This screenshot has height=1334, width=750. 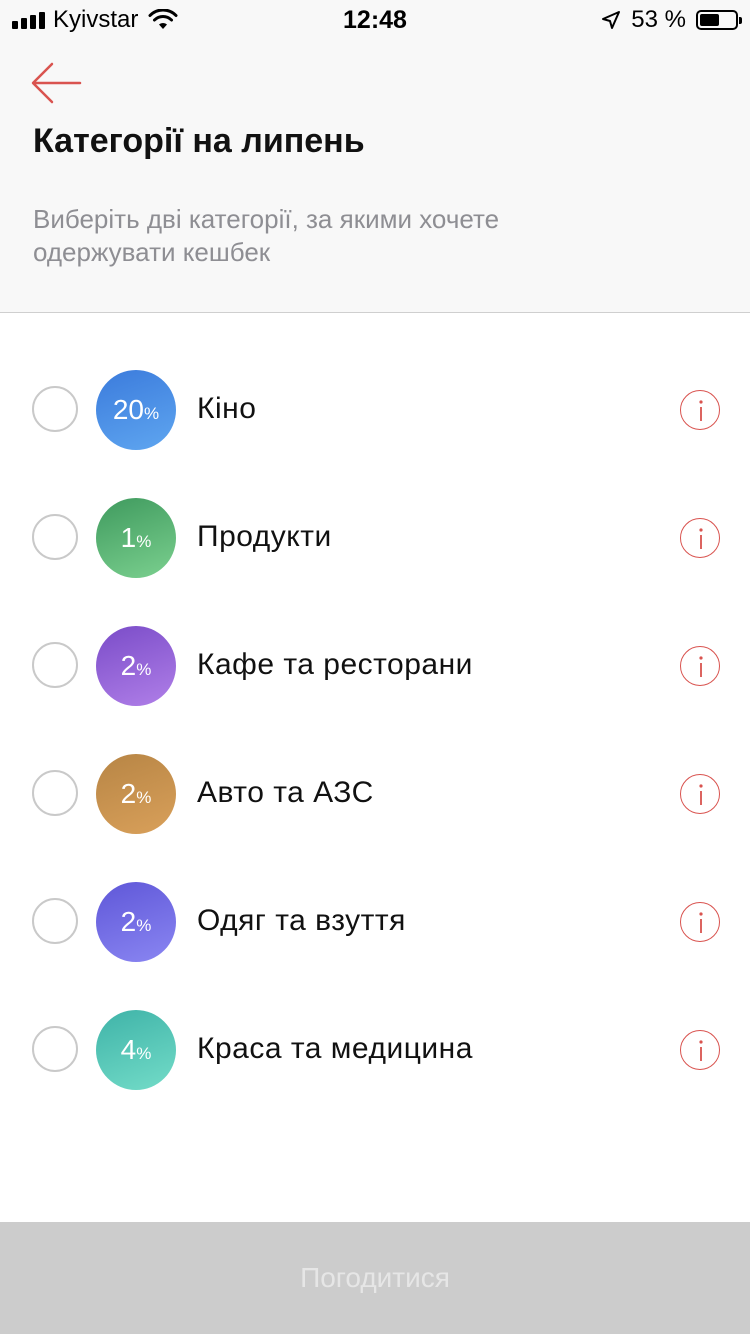 I want to click on category-row: 2% Авто та АЗС, so click(x=375, y=794).